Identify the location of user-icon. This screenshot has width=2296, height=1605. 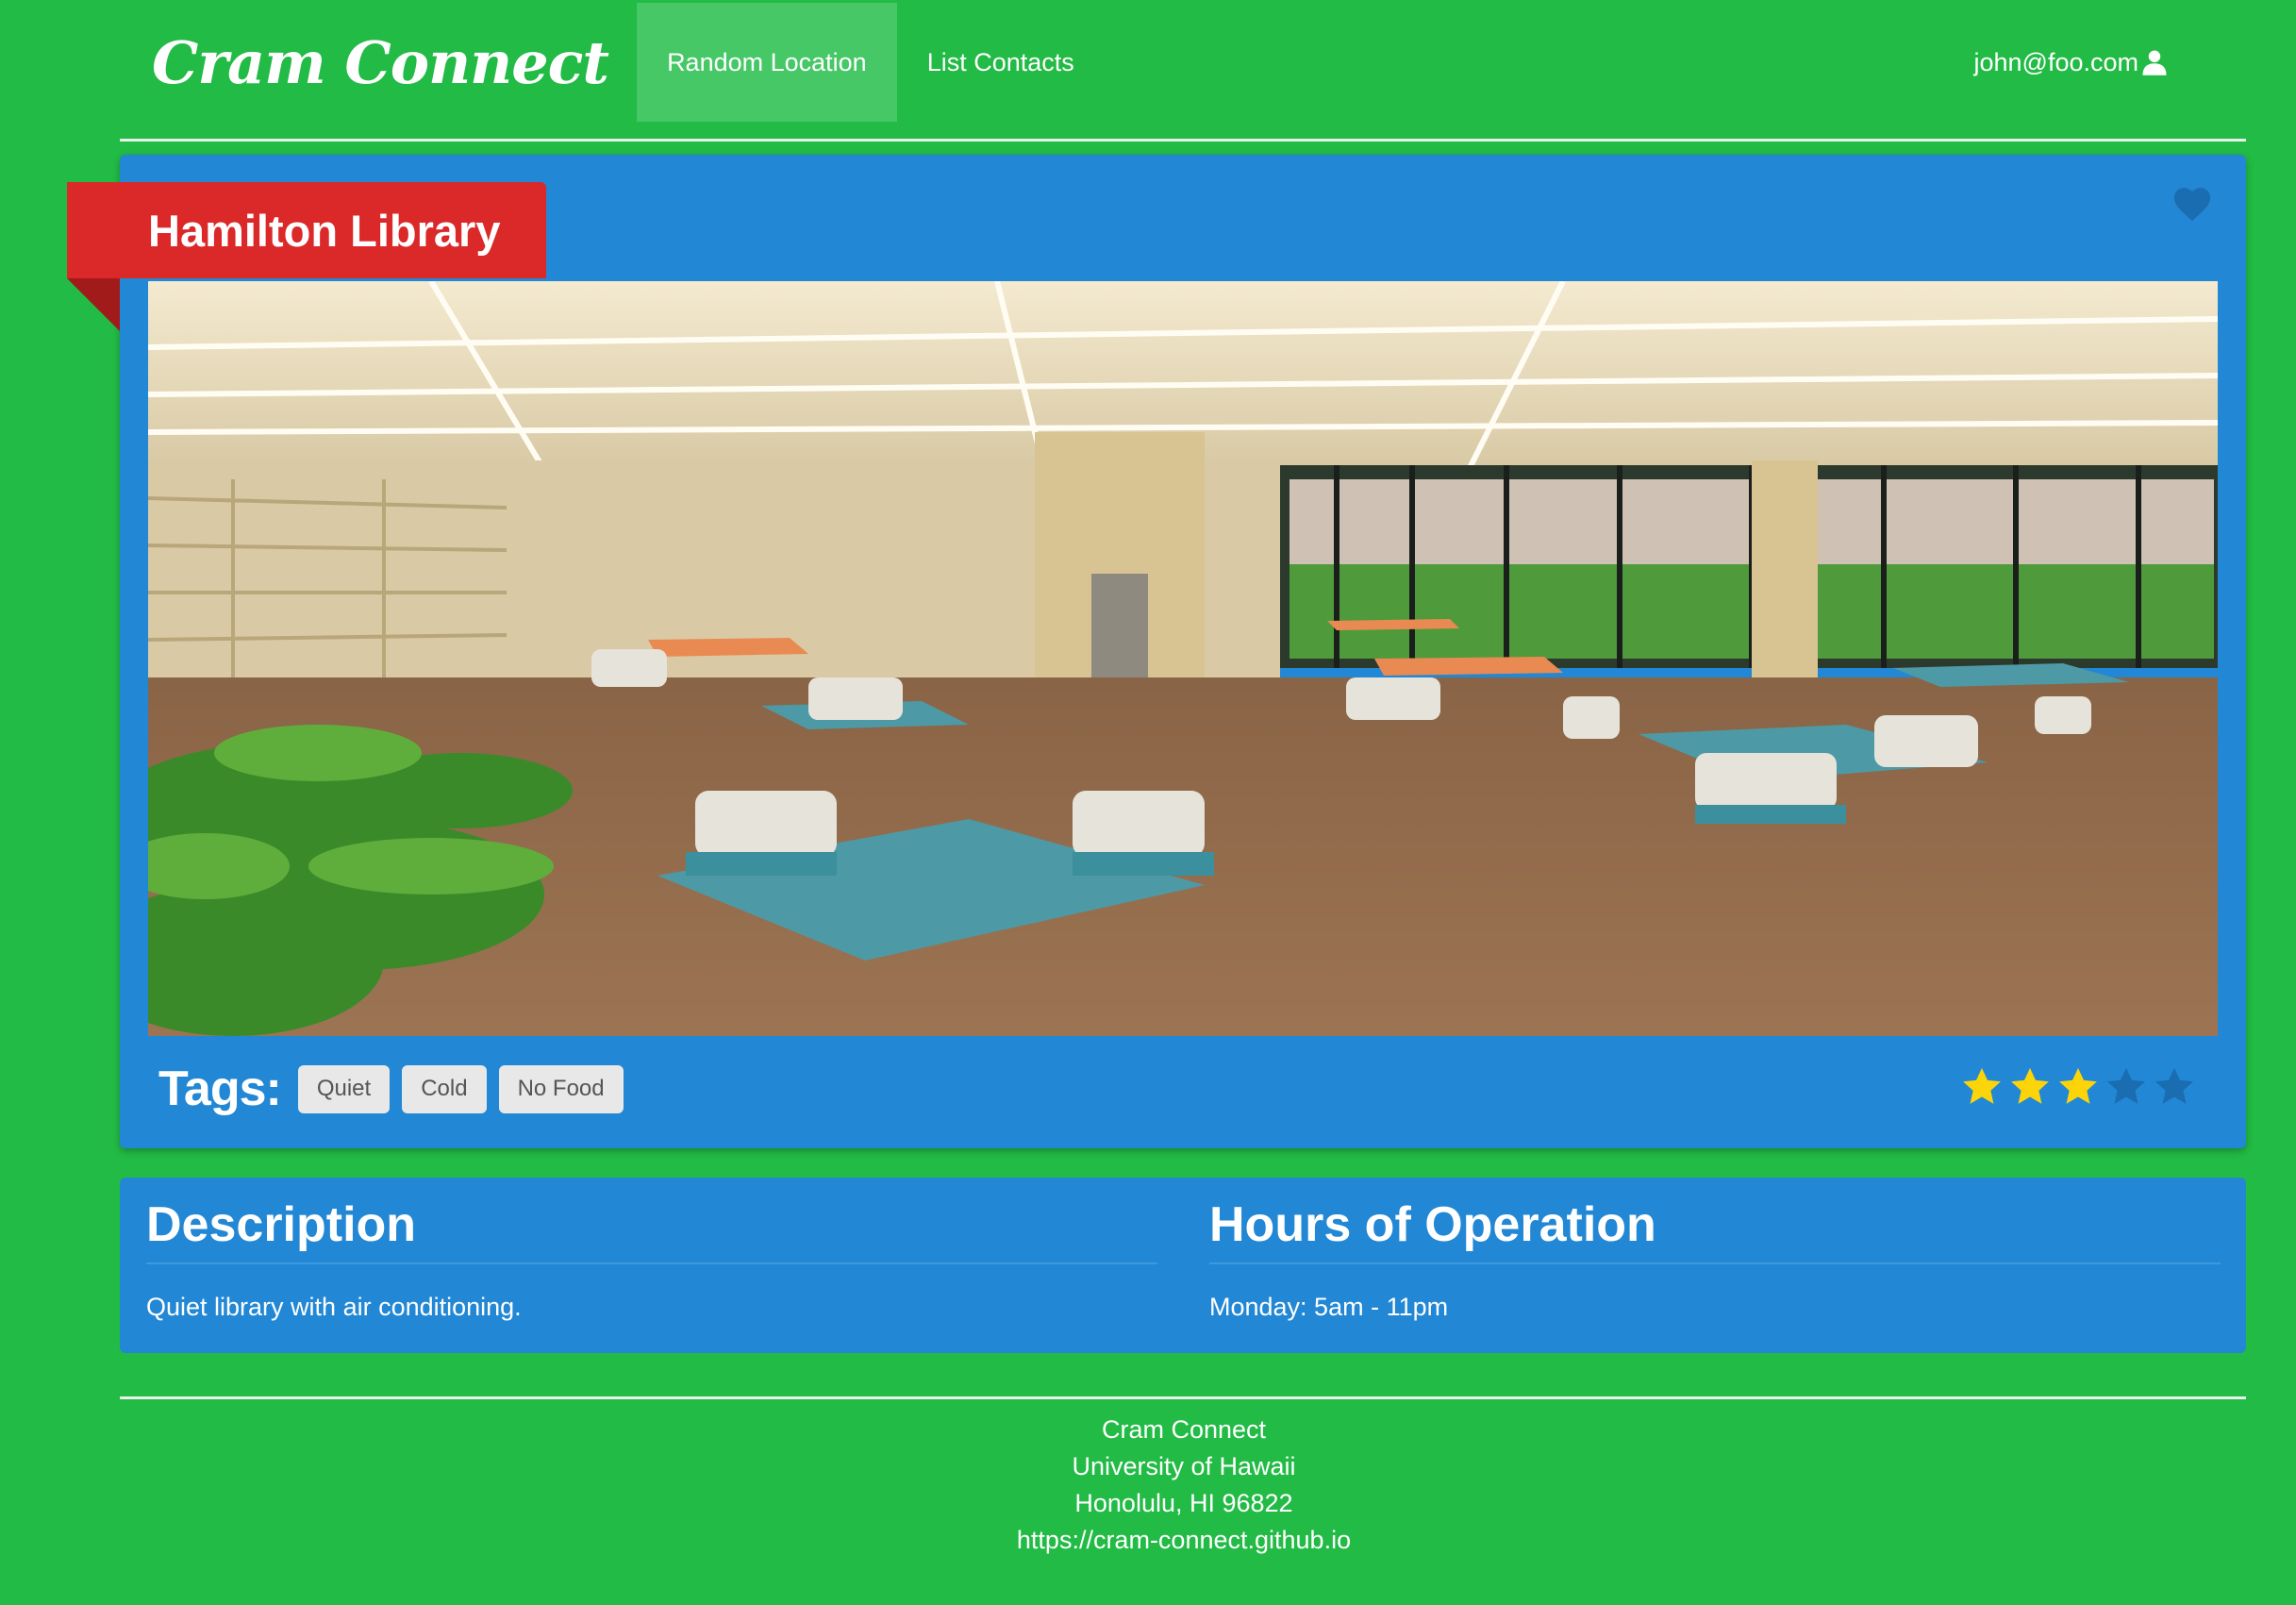
(2154, 63).